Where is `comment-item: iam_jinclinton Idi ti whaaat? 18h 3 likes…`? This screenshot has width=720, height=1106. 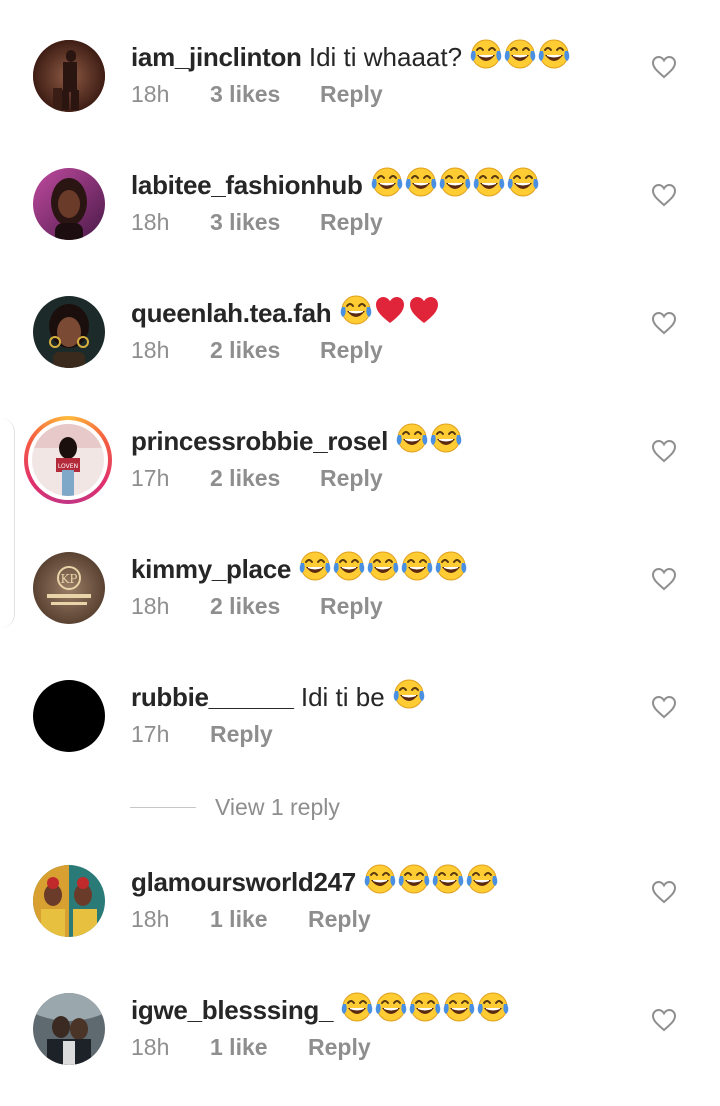
comment-item: iam_jinclinton Idi ti whaaat? 18h 3 likes… is located at coordinates (360, 88).